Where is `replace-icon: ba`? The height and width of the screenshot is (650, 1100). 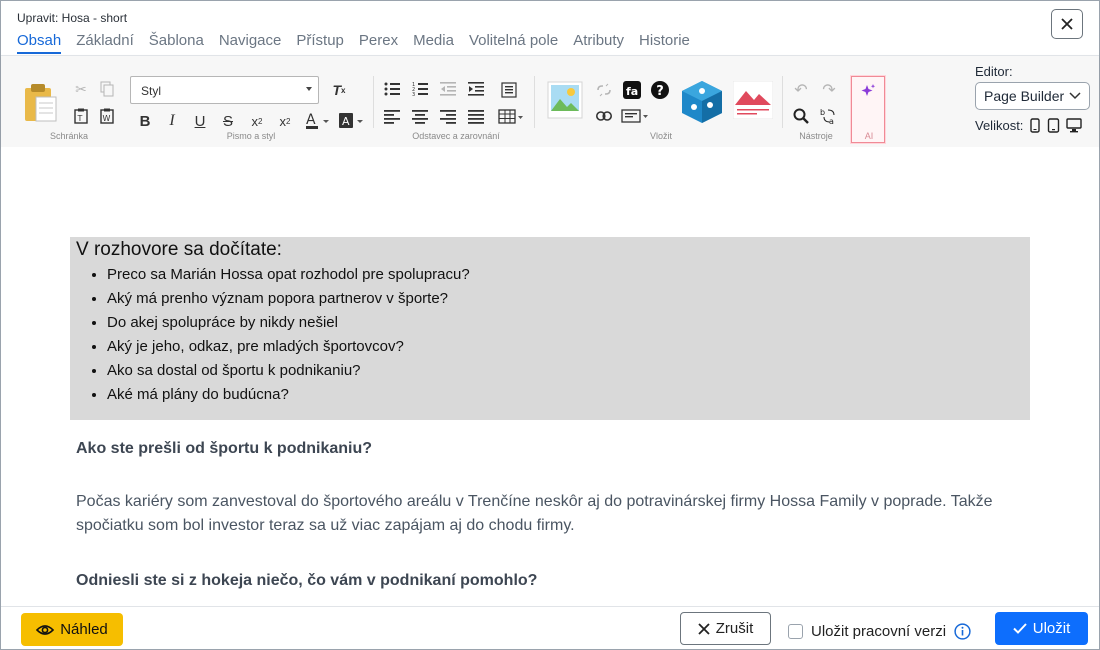 replace-icon: ba is located at coordinates (829, 116).